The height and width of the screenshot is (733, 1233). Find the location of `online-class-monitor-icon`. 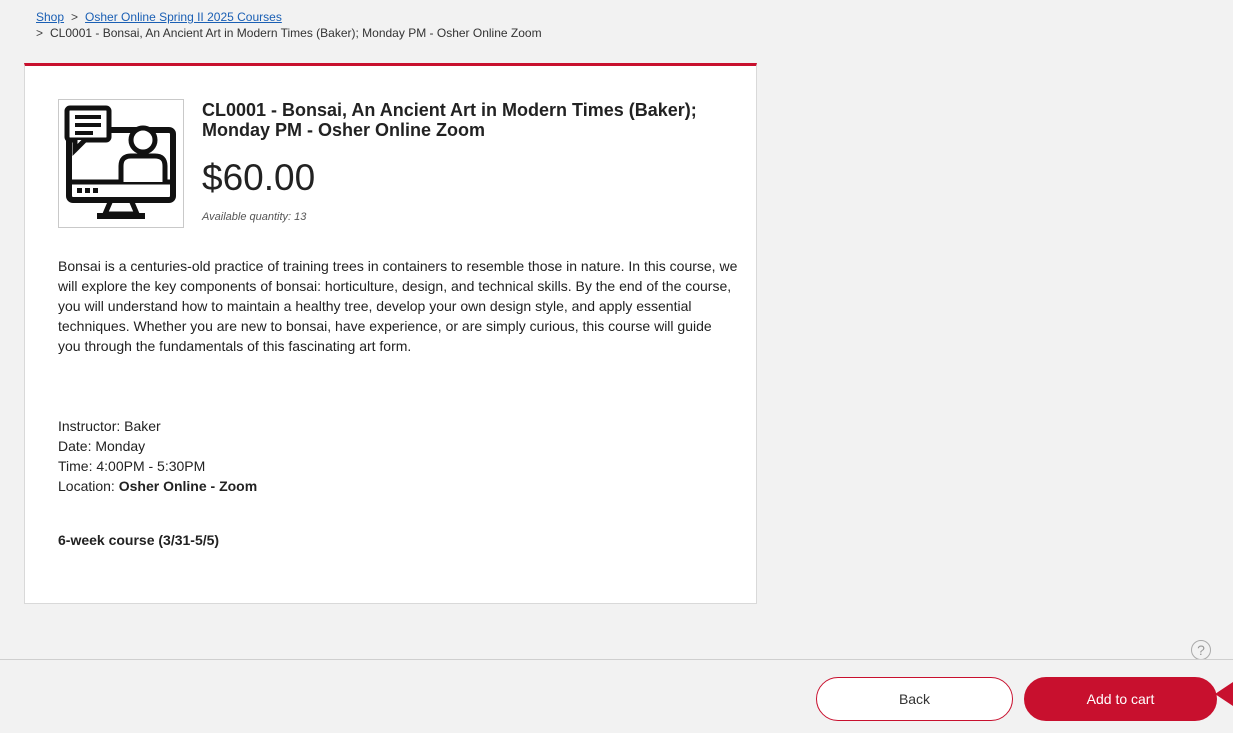

online-class-monitor-icon is located at coordinates (120, 162).